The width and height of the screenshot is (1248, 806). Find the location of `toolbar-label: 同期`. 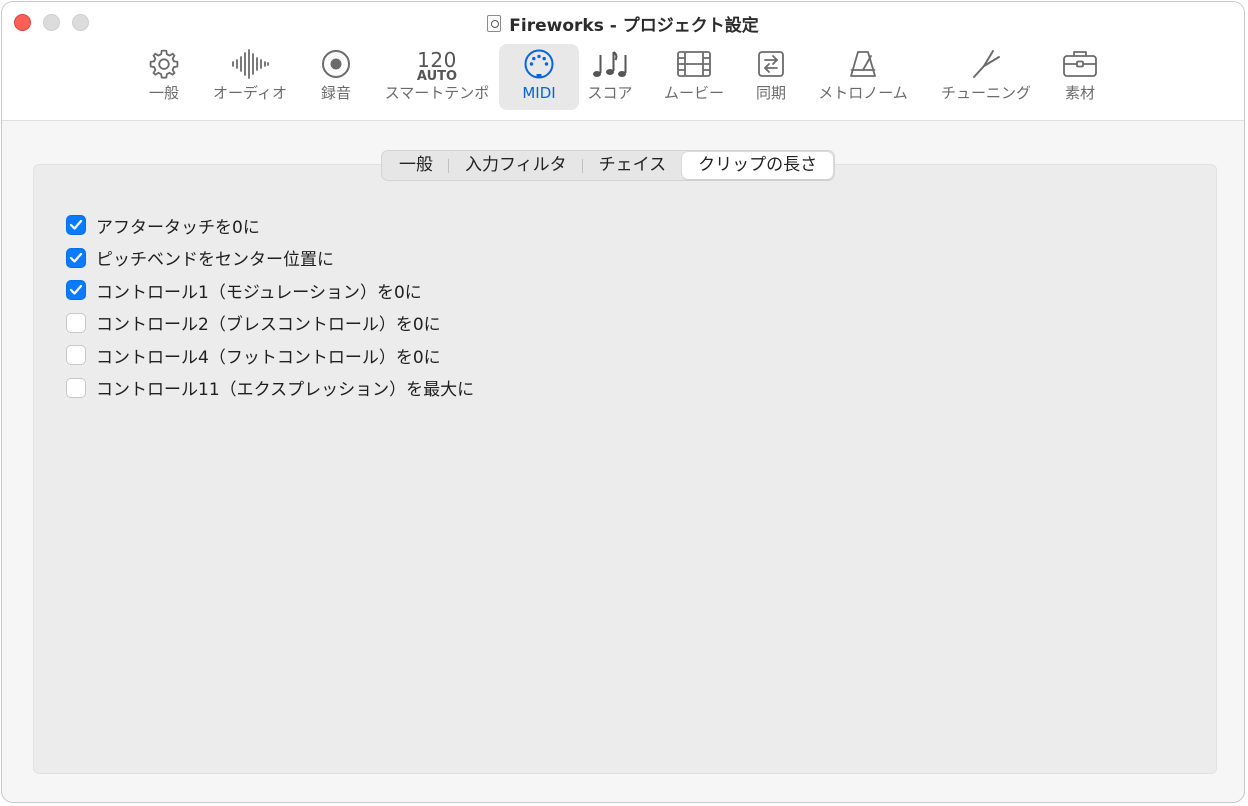

toolbar-label: 同期 is located at coordinates (770, 93).